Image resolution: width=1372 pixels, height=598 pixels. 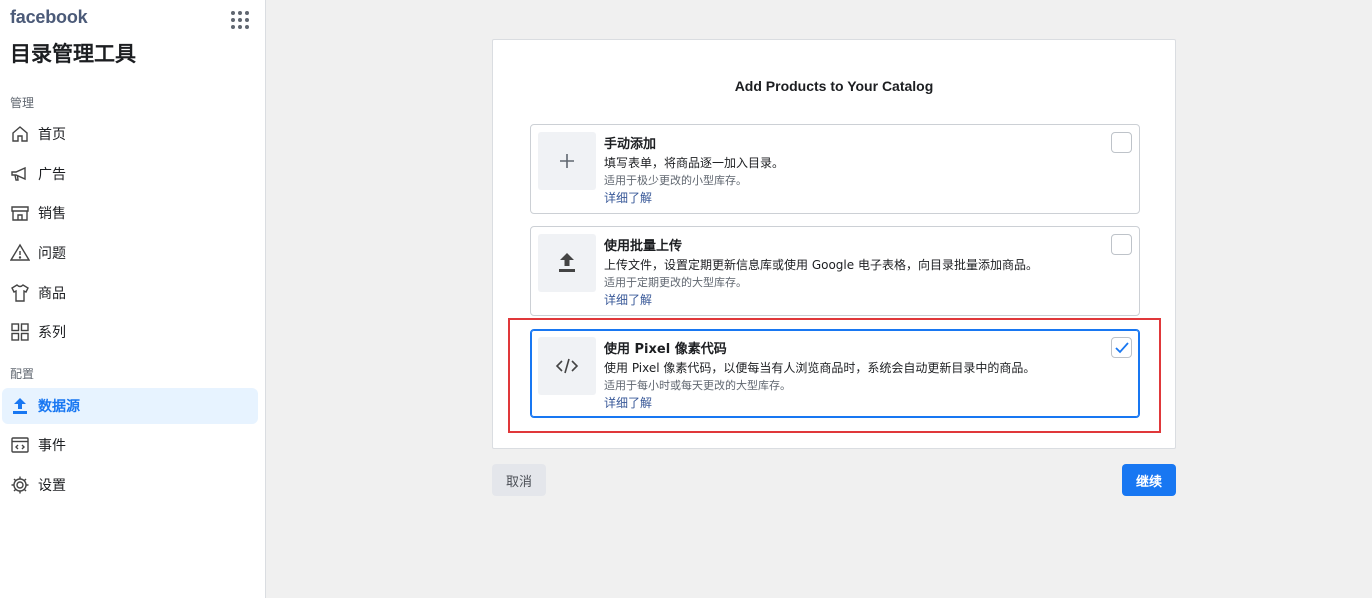 What do you see at coordinates (130, 174) in the screenshot?
I see `sidebar-item-ads: 广告` at bounding box center [130, 174].